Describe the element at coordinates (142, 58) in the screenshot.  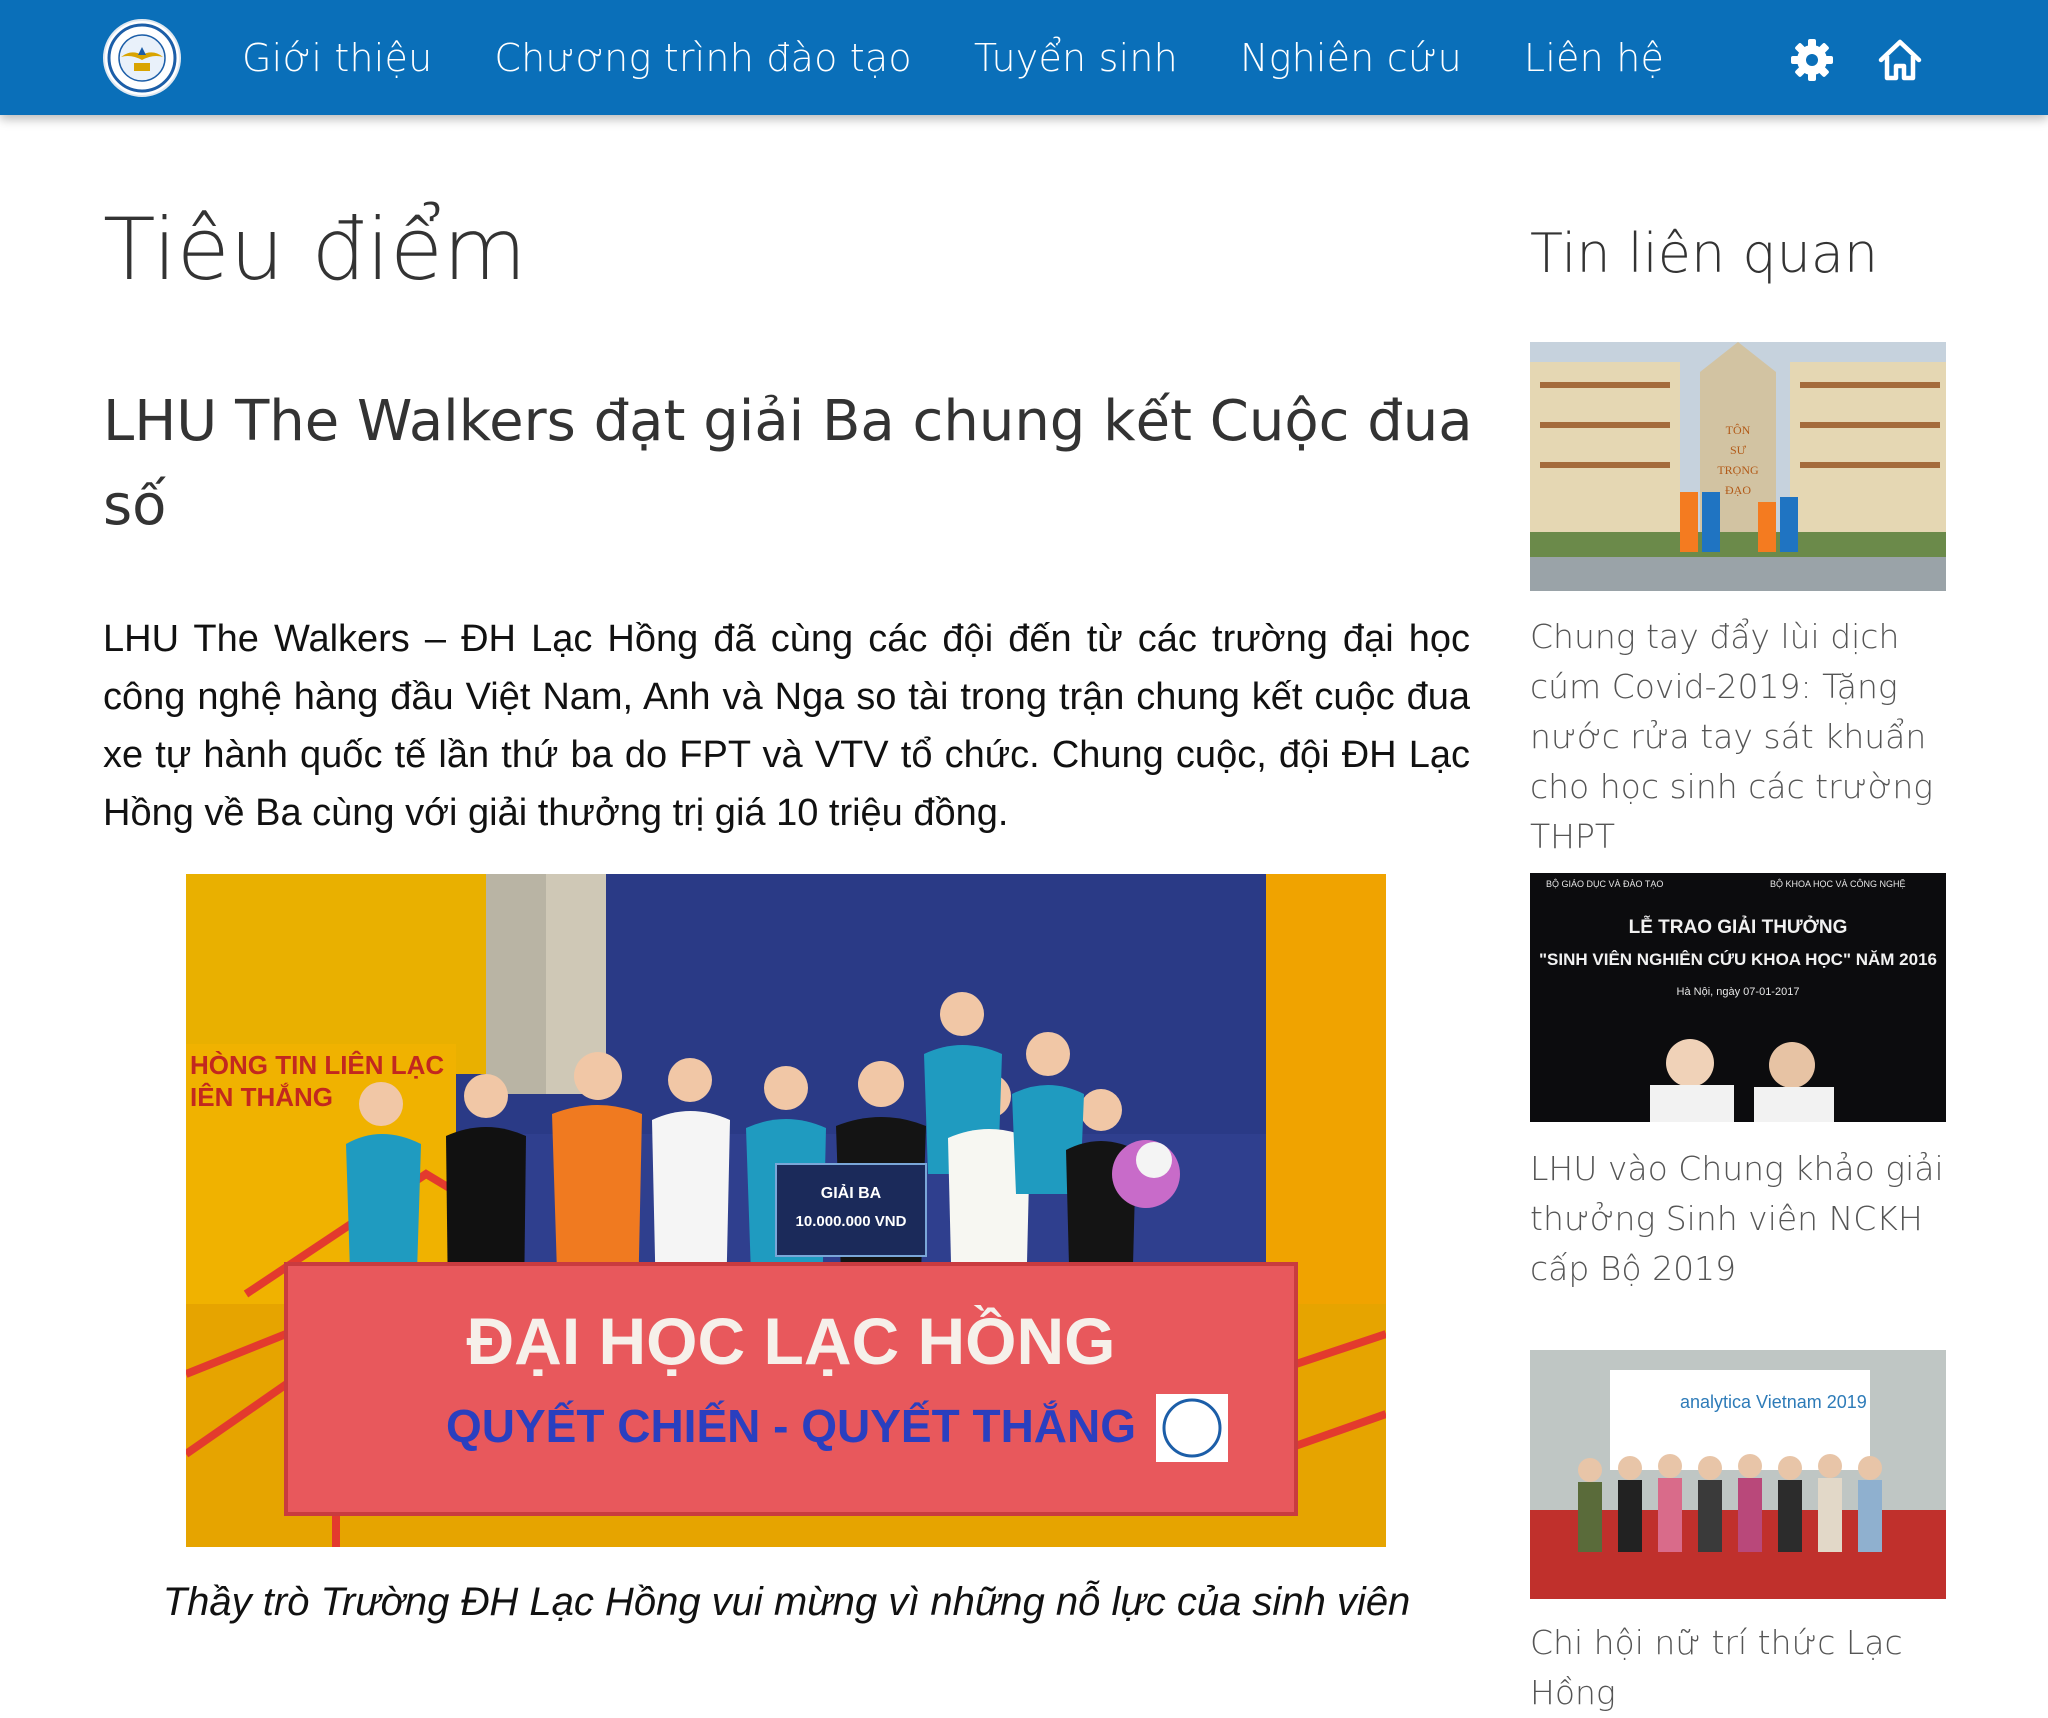
I see `university-logo` at that location.